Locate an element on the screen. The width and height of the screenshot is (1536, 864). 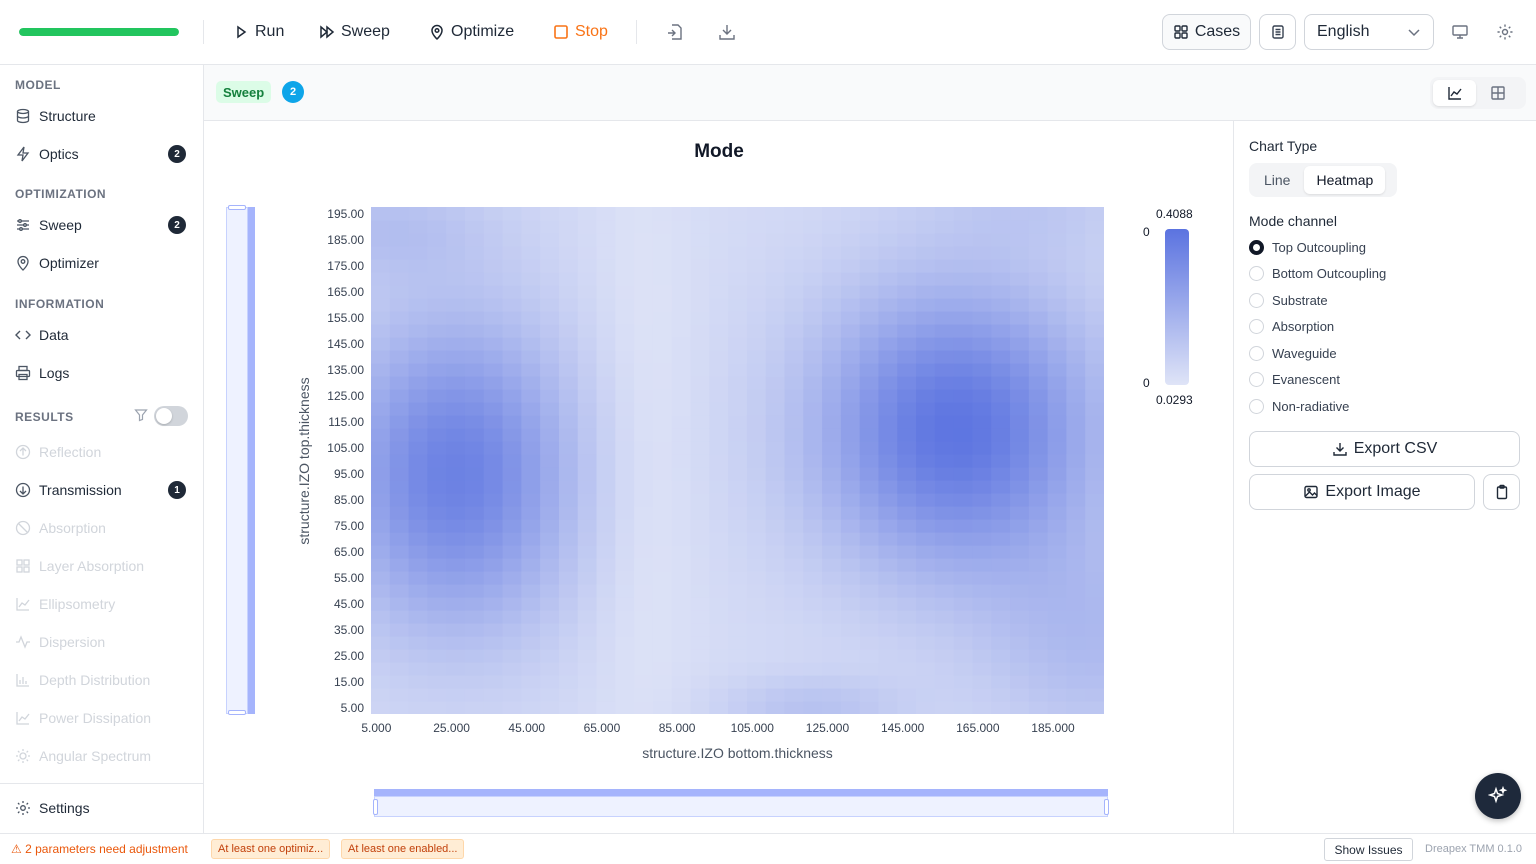
table-view-button is located at coordinates (1497, 93).